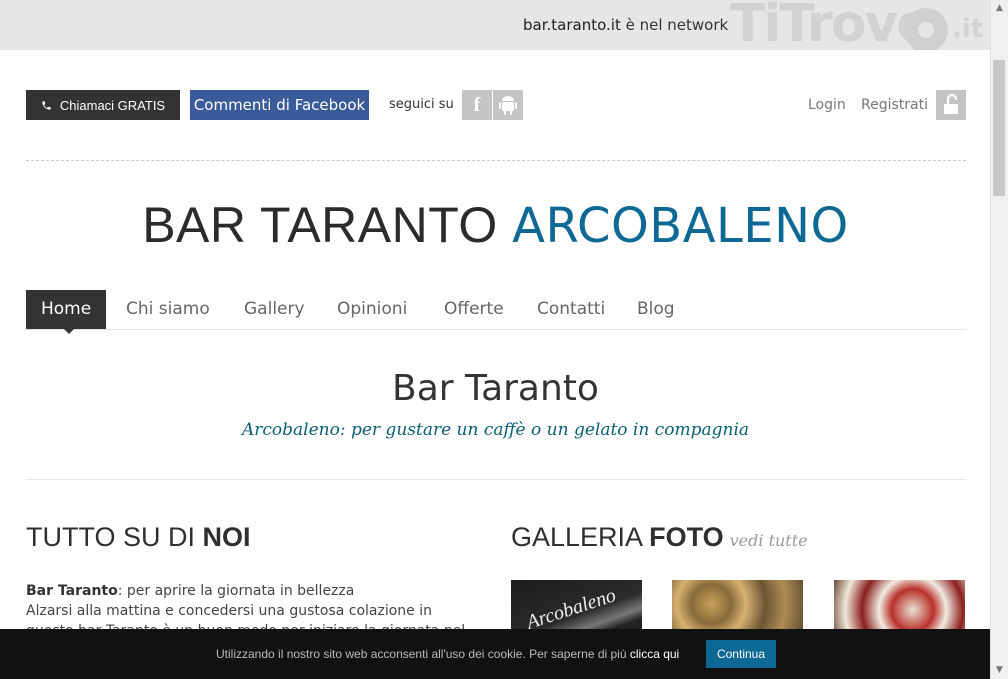 This screenshot has width=1008, height=679. I want to click on about-heading-light: TUTTO SU DI, so click(111, 537).